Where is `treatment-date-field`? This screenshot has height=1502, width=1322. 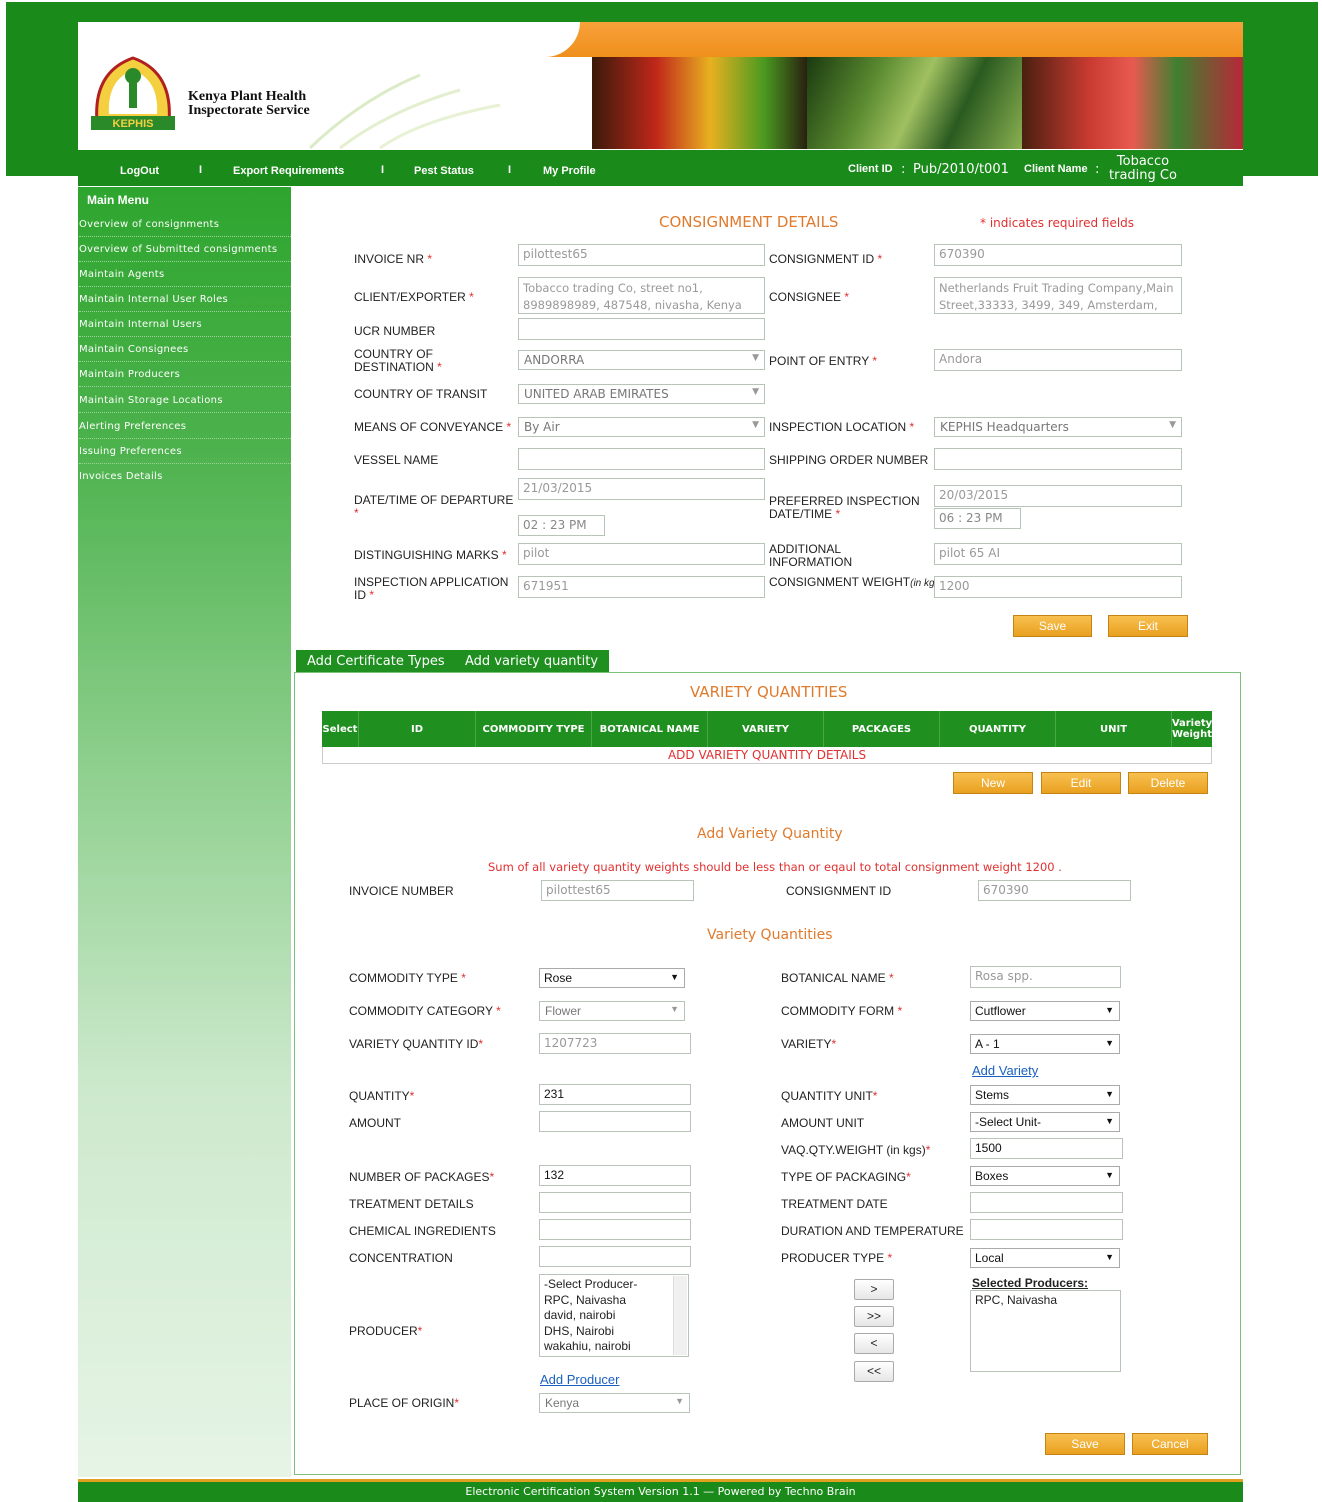
treatment-date-field is located at coordinates (1046, 1202).